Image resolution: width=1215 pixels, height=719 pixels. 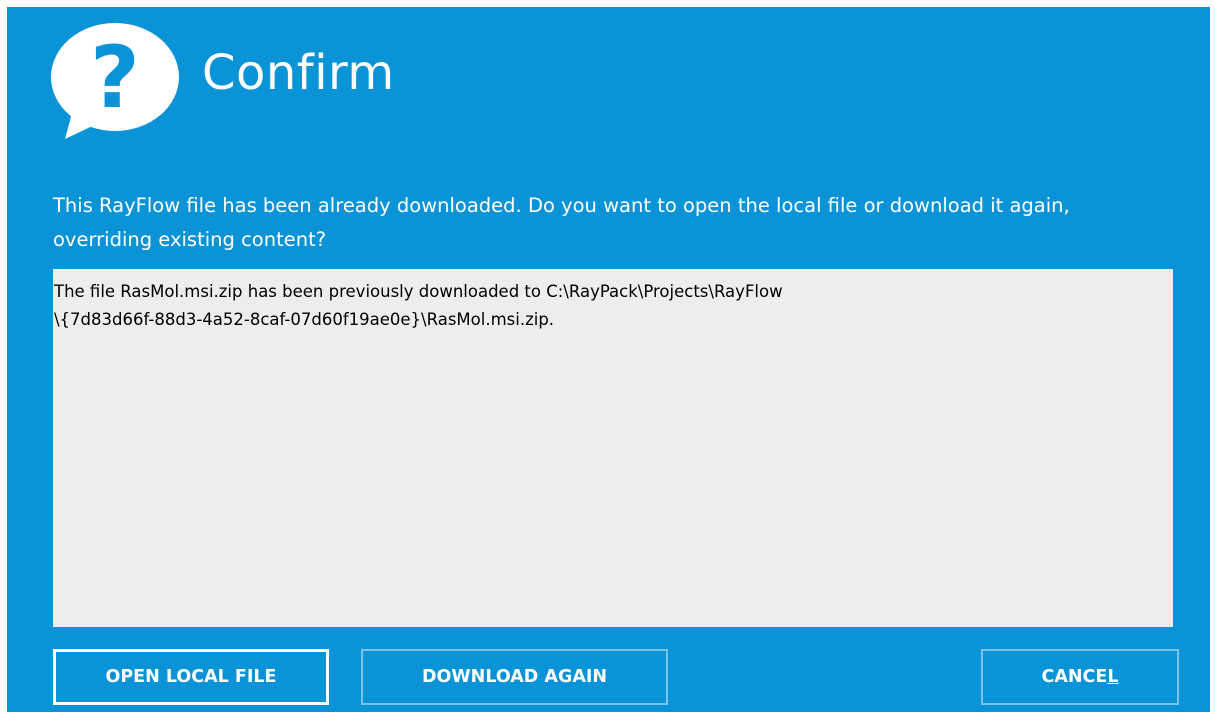 I want to click on dialog-title: Confirm, so click(x=298, y=73).